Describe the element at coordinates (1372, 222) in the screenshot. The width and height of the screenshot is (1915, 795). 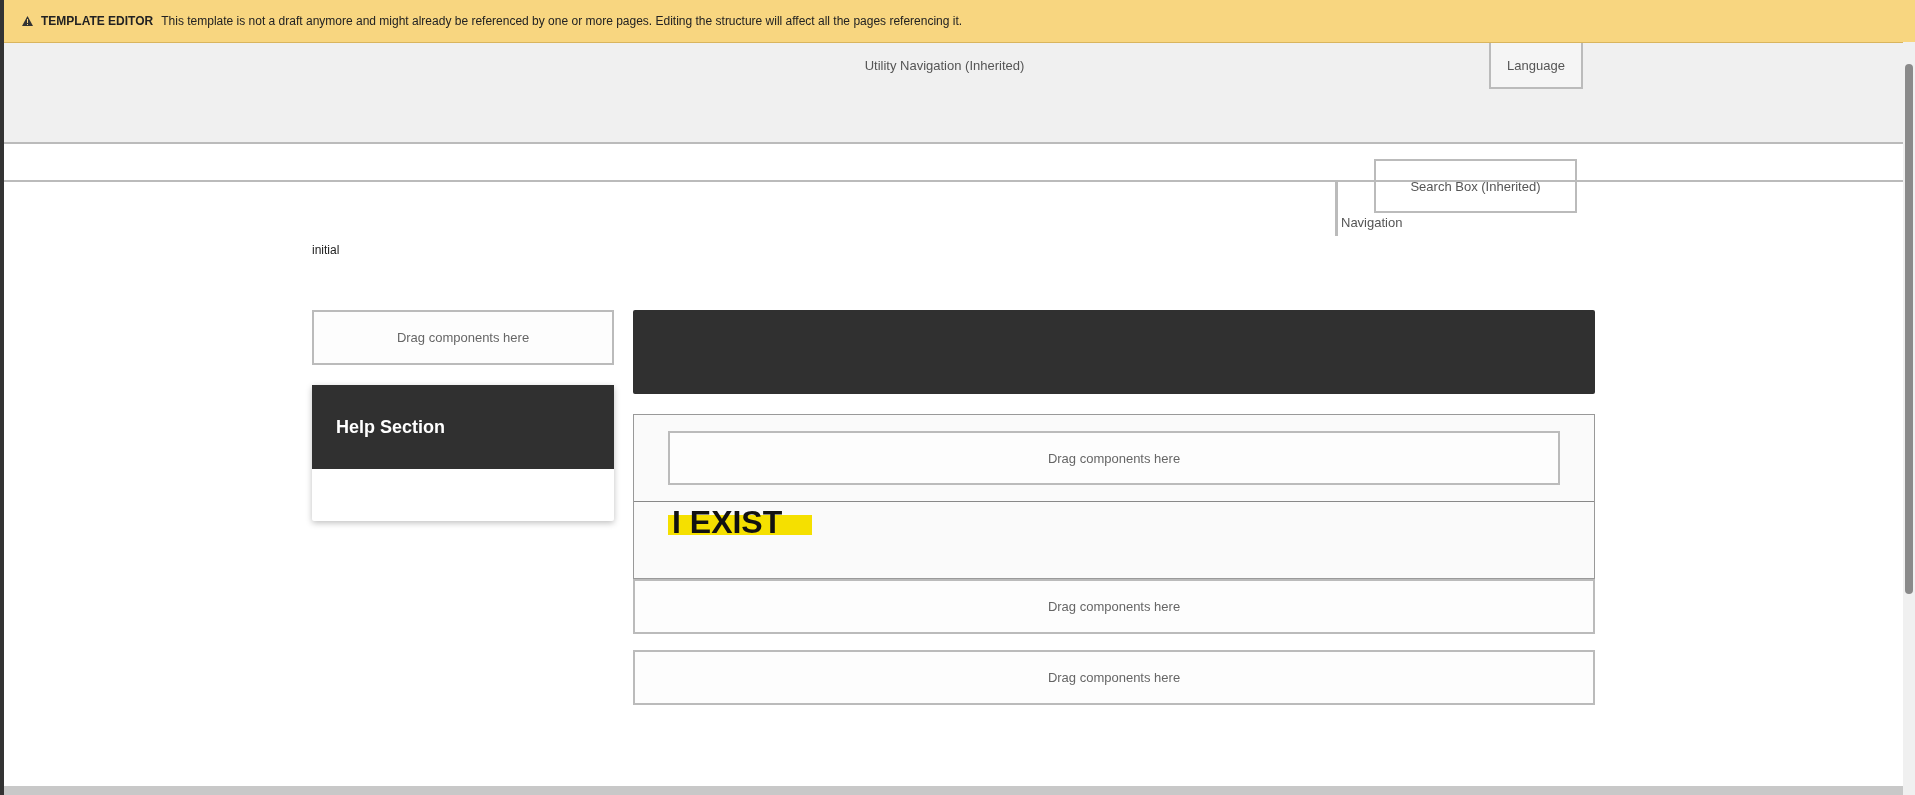
I see `navigation-label: Navigation` at that location.